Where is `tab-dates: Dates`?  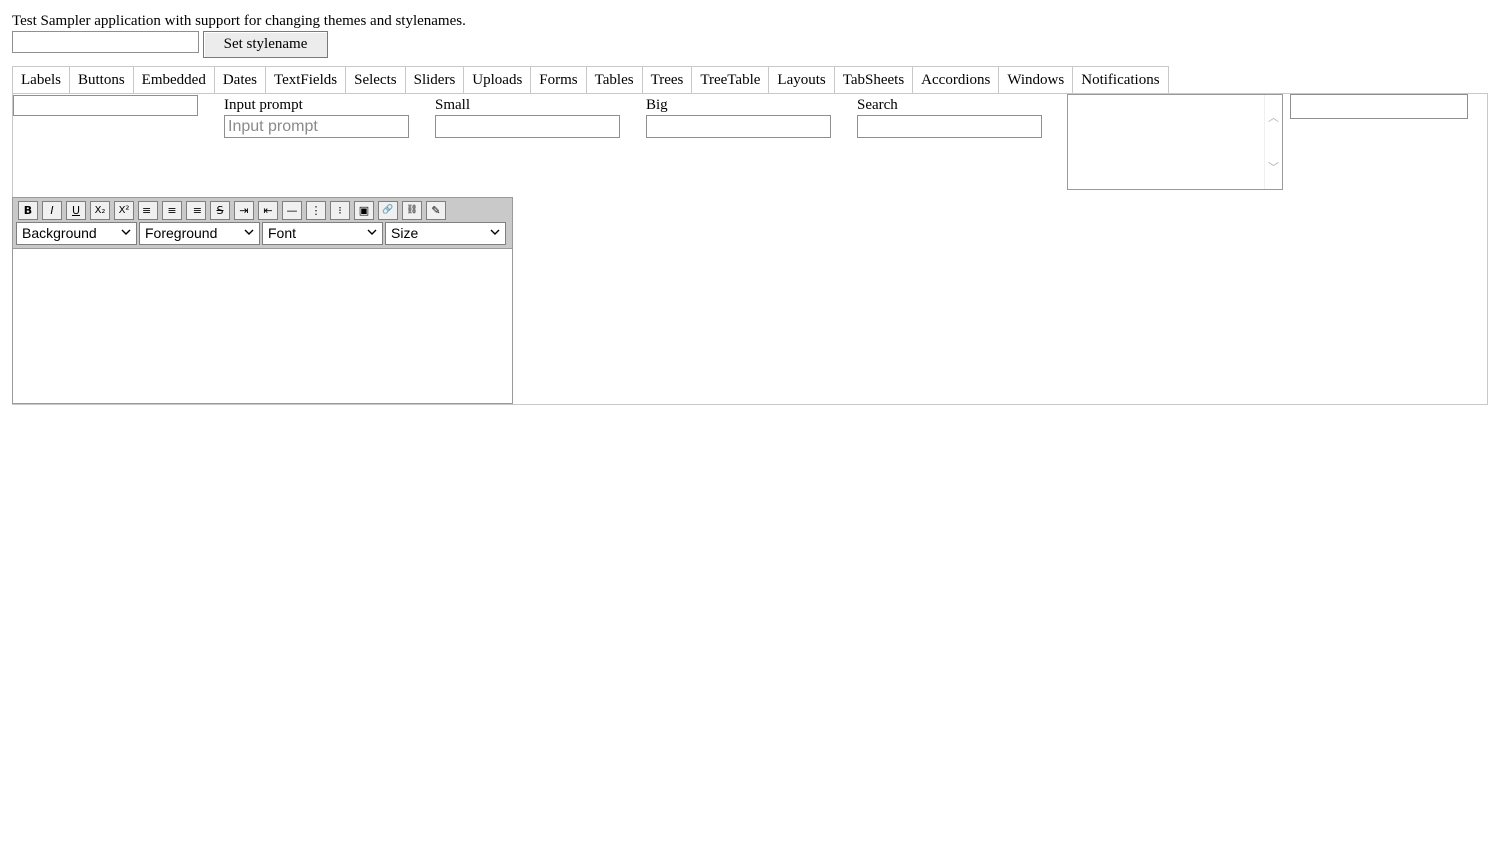
tab-dates: Dates is located at coordinates (240, 80).